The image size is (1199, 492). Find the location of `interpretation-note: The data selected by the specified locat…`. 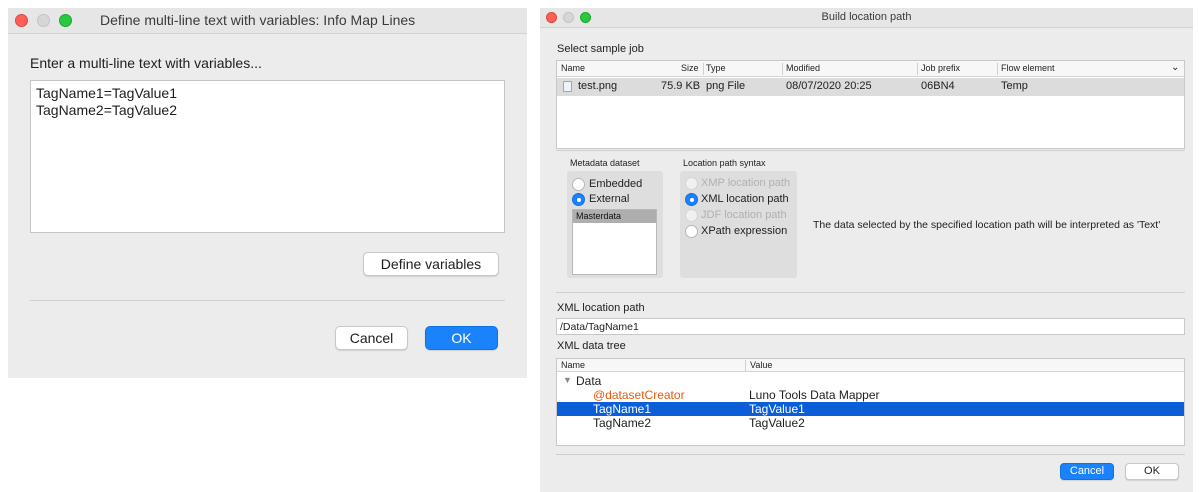

interpretation-note: The data selected by the specified locat… is located at coordinates (987, 225).